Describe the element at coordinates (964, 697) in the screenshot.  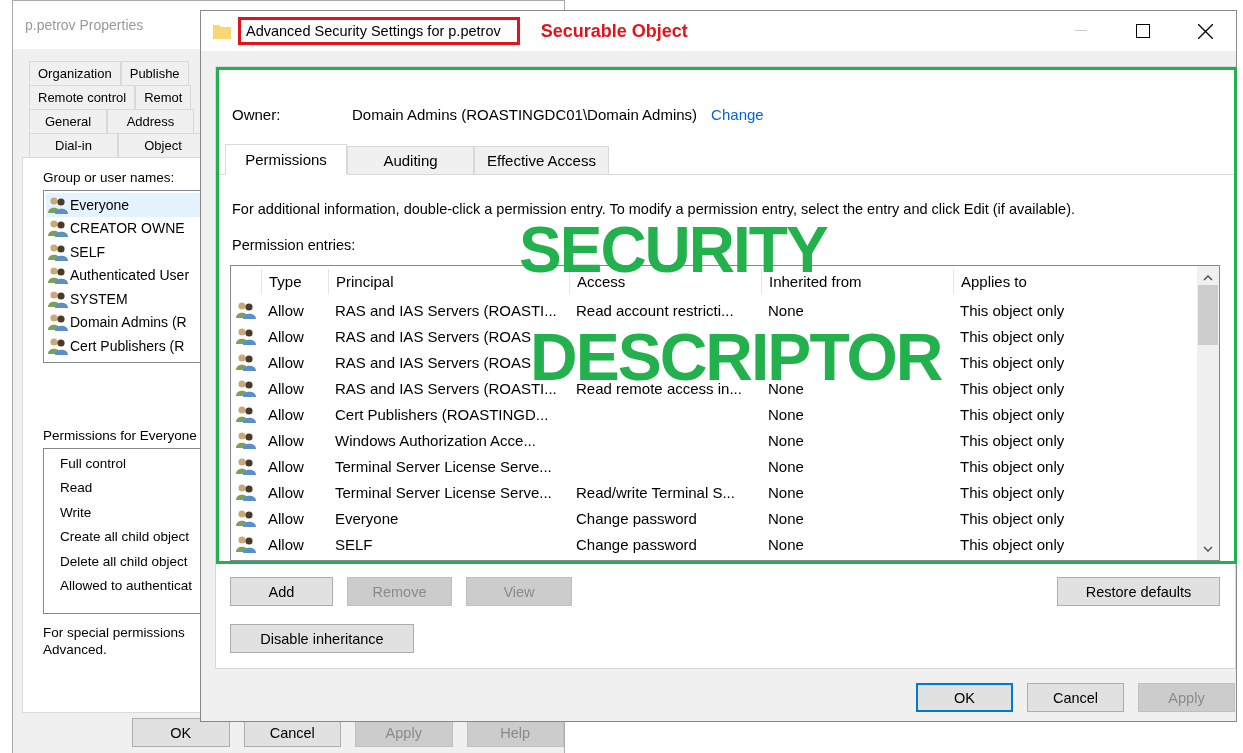
I see `ok-button: OK` at that location.